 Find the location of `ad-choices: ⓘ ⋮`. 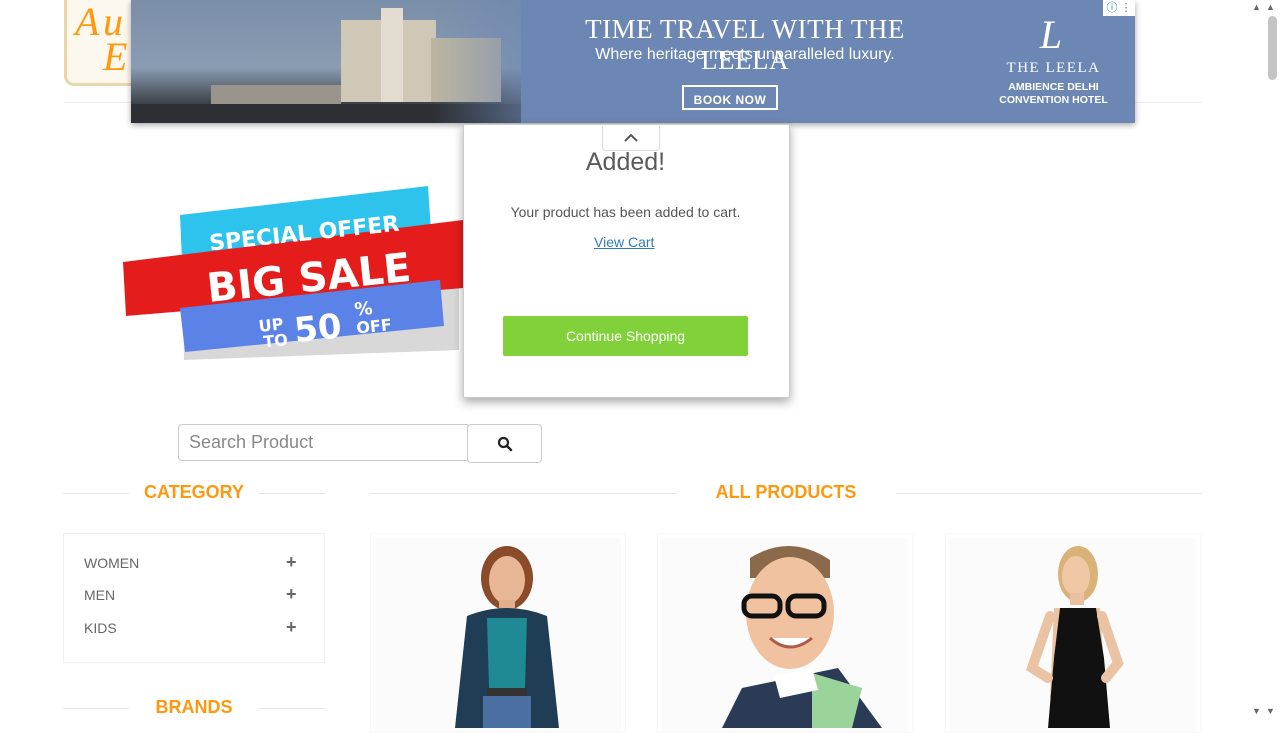

ad-choices: ⓘ ⋮ is located at coordinates (1119, 8).